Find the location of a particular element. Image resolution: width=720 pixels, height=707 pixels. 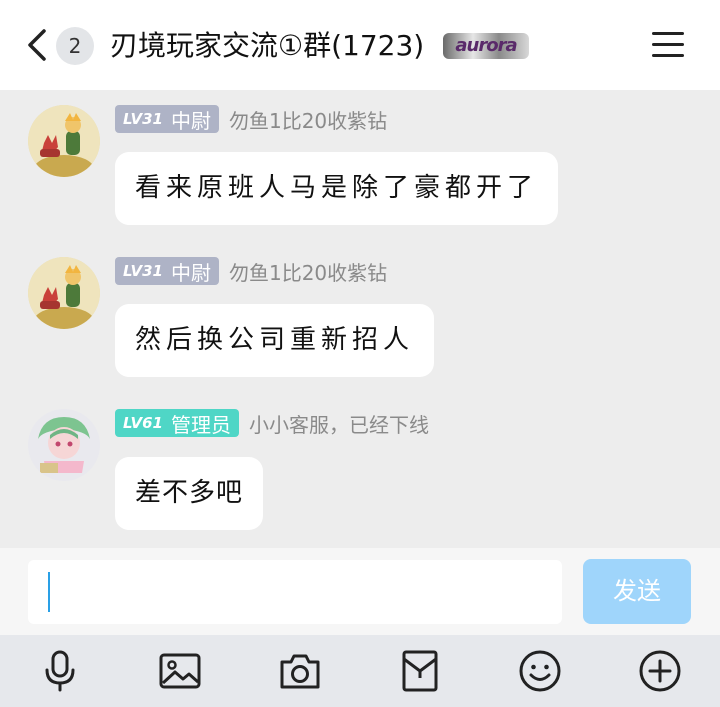

text-caret is located at coordinates (49, 592).